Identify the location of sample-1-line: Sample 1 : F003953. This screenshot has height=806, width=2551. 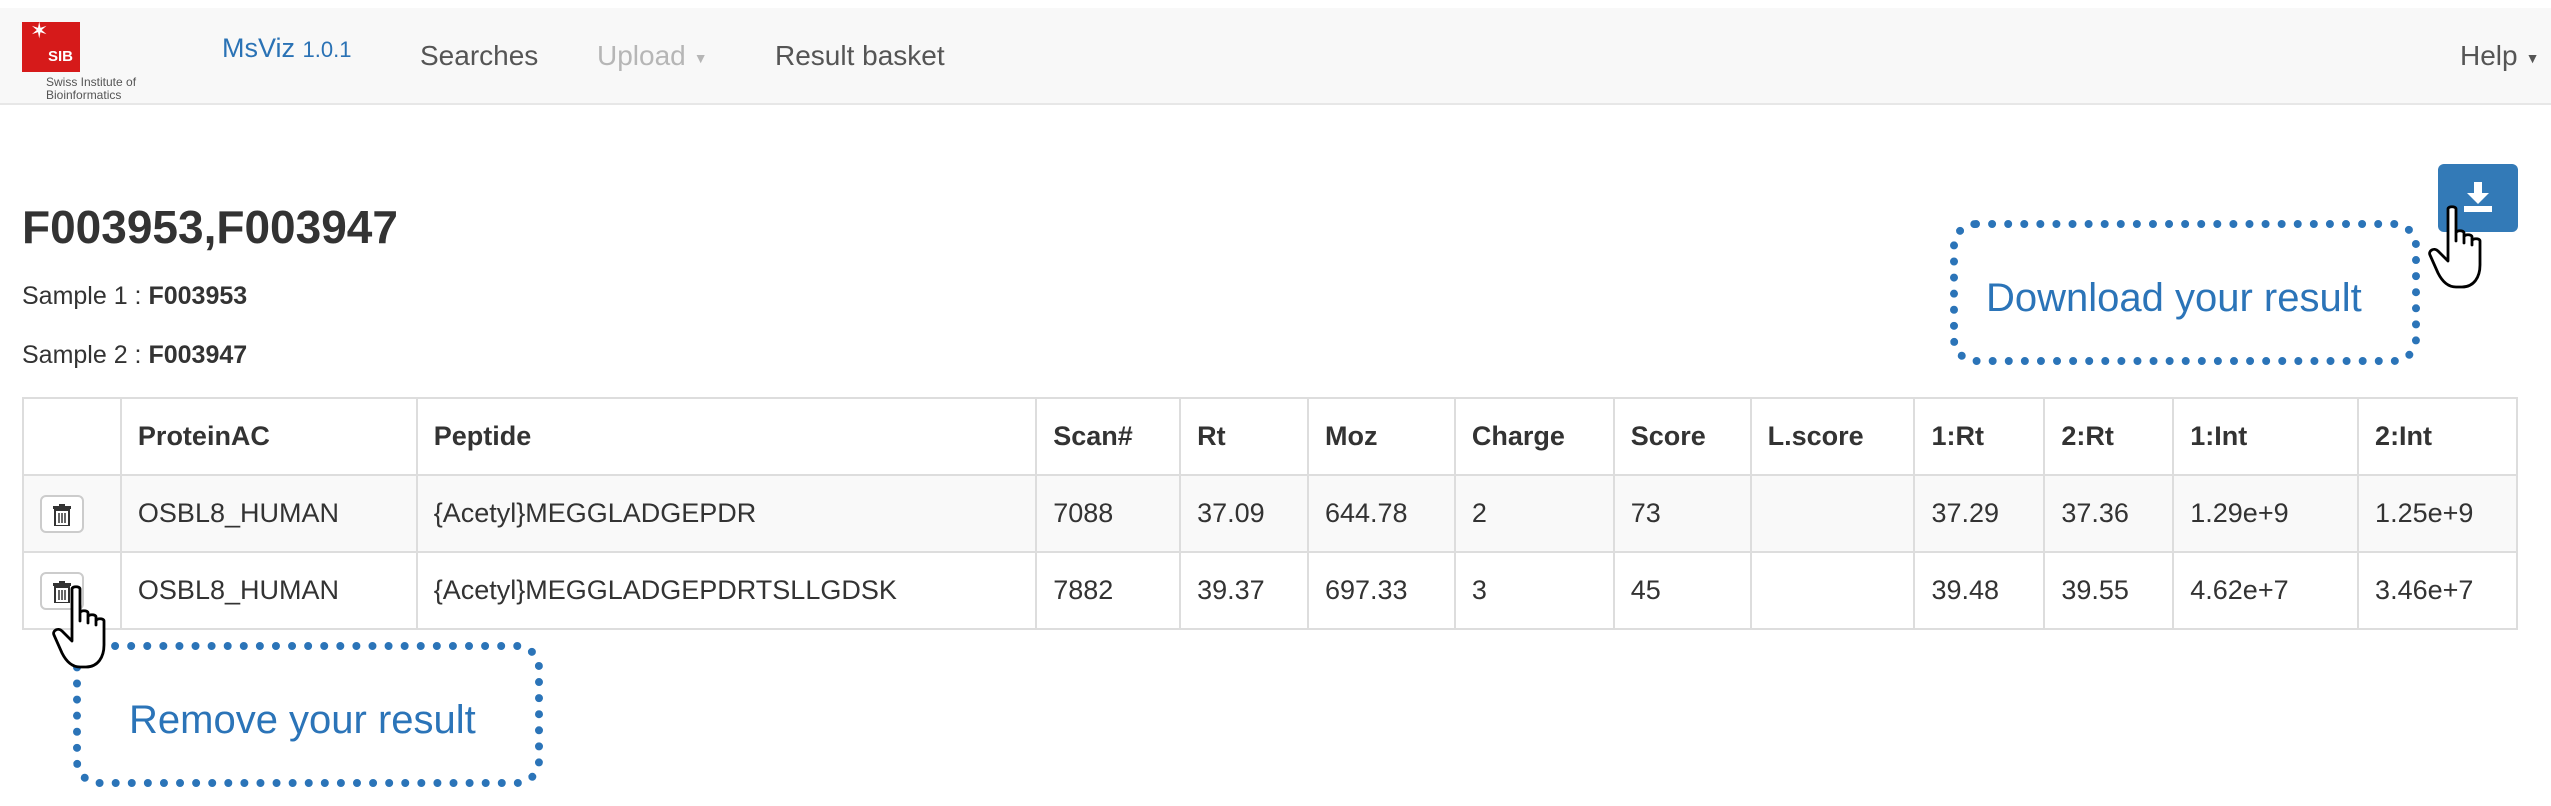
(134, 296).